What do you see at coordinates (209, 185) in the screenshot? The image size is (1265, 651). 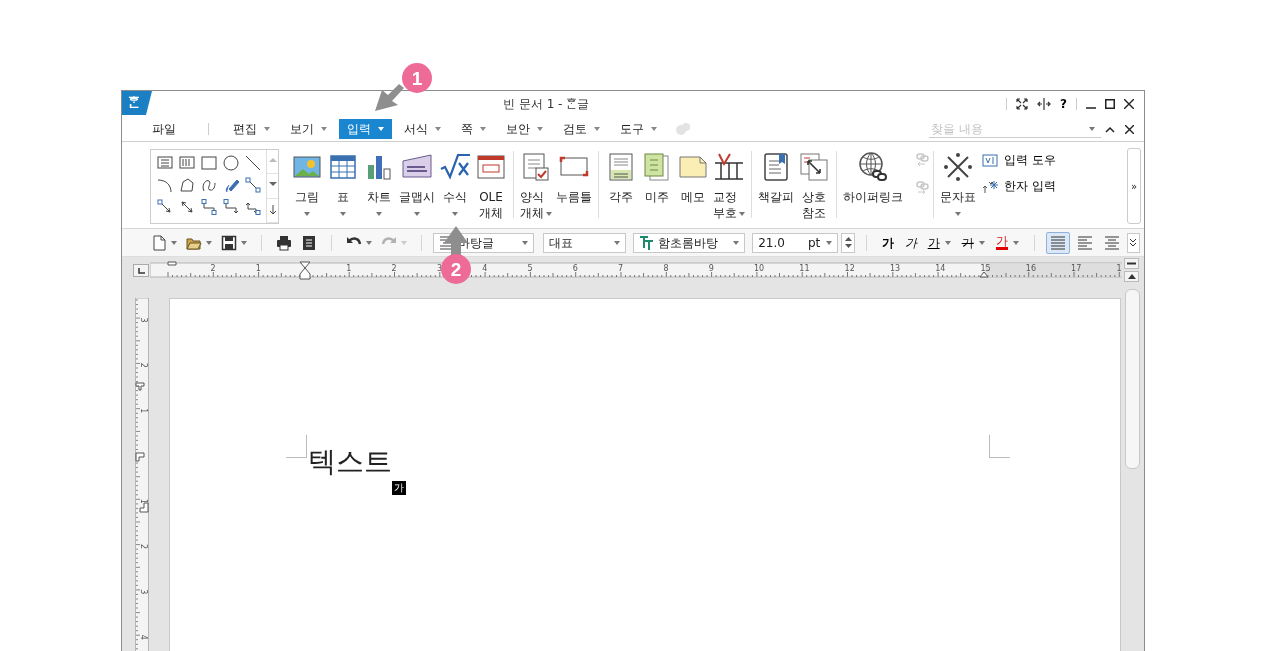 I see `curve-icon` at bounding box center [209, 185].